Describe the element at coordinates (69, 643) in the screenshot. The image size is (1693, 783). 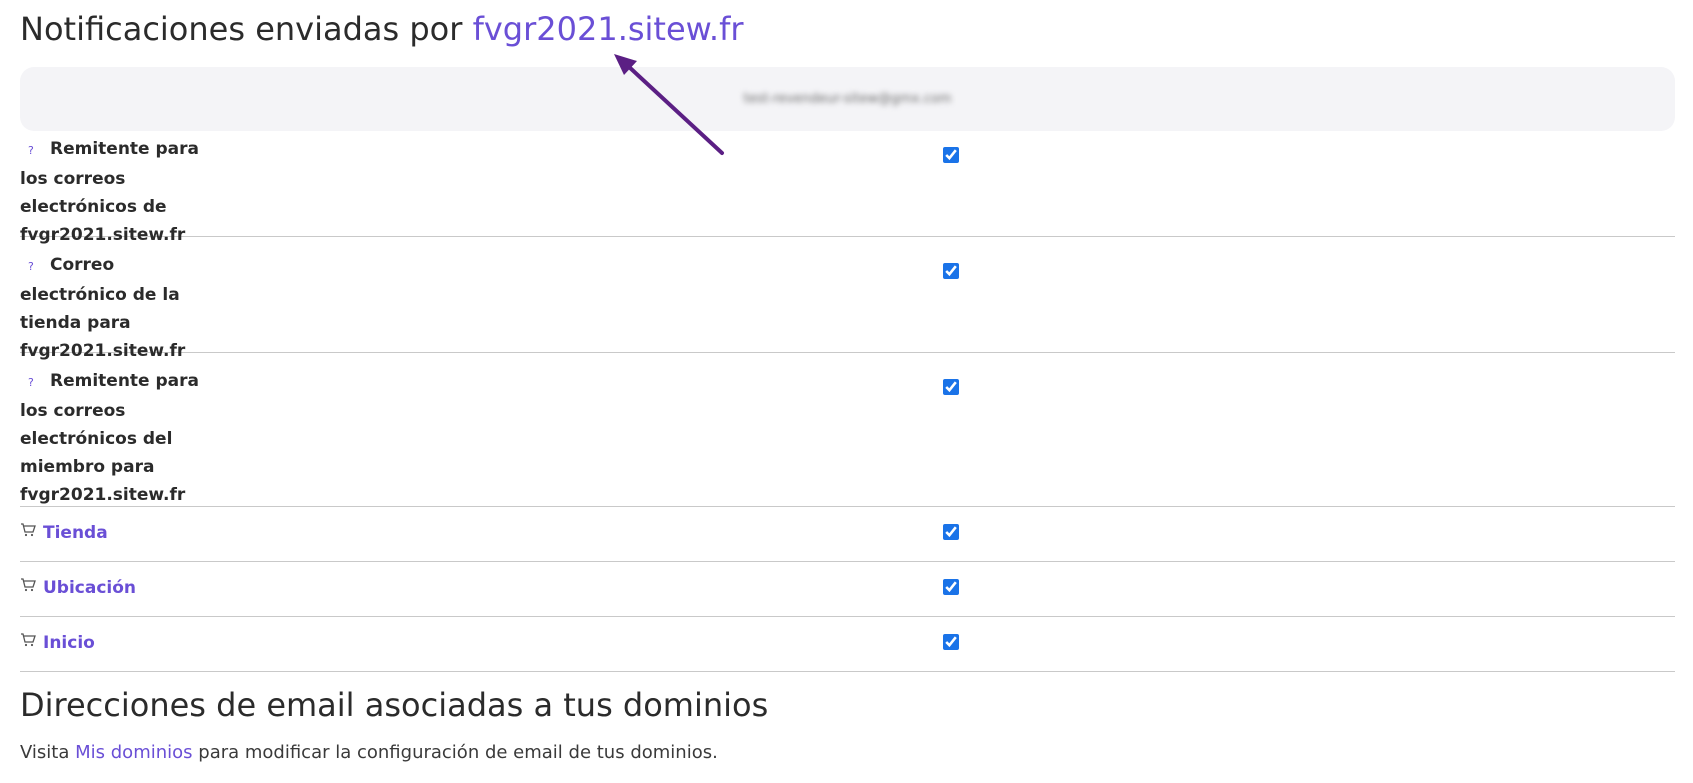
I see `home-page-link: Inicio` at that location.